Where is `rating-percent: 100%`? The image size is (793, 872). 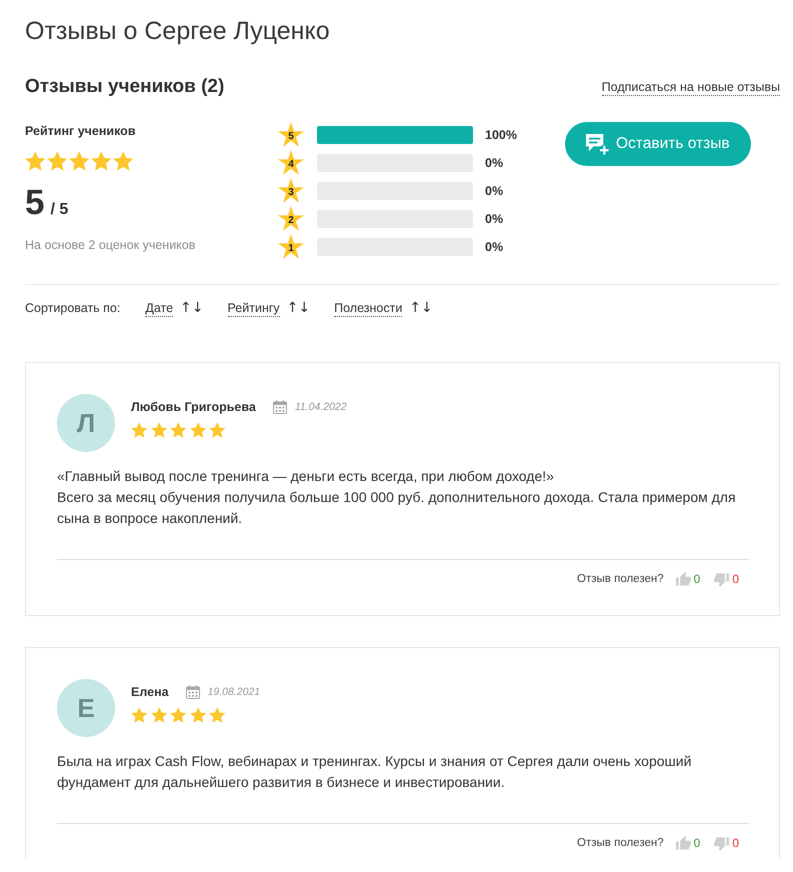
rating-percent: 100% is located at coordinates (501, 135).